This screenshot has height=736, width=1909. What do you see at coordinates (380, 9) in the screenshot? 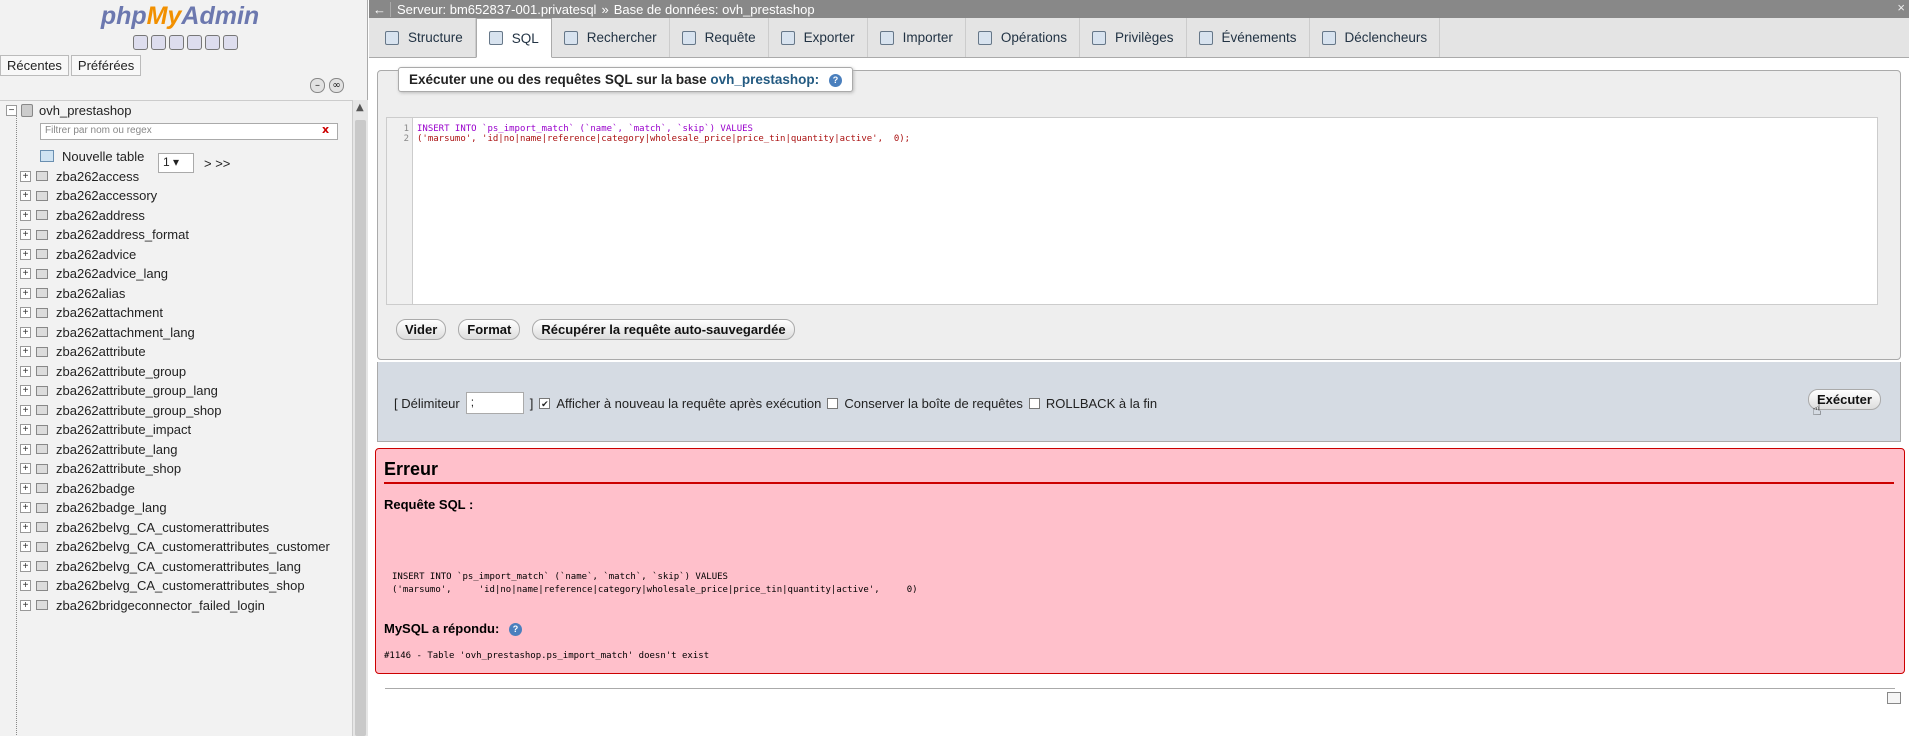
I see `back-arrow-icon: ←` at bounding box center [380, 9].